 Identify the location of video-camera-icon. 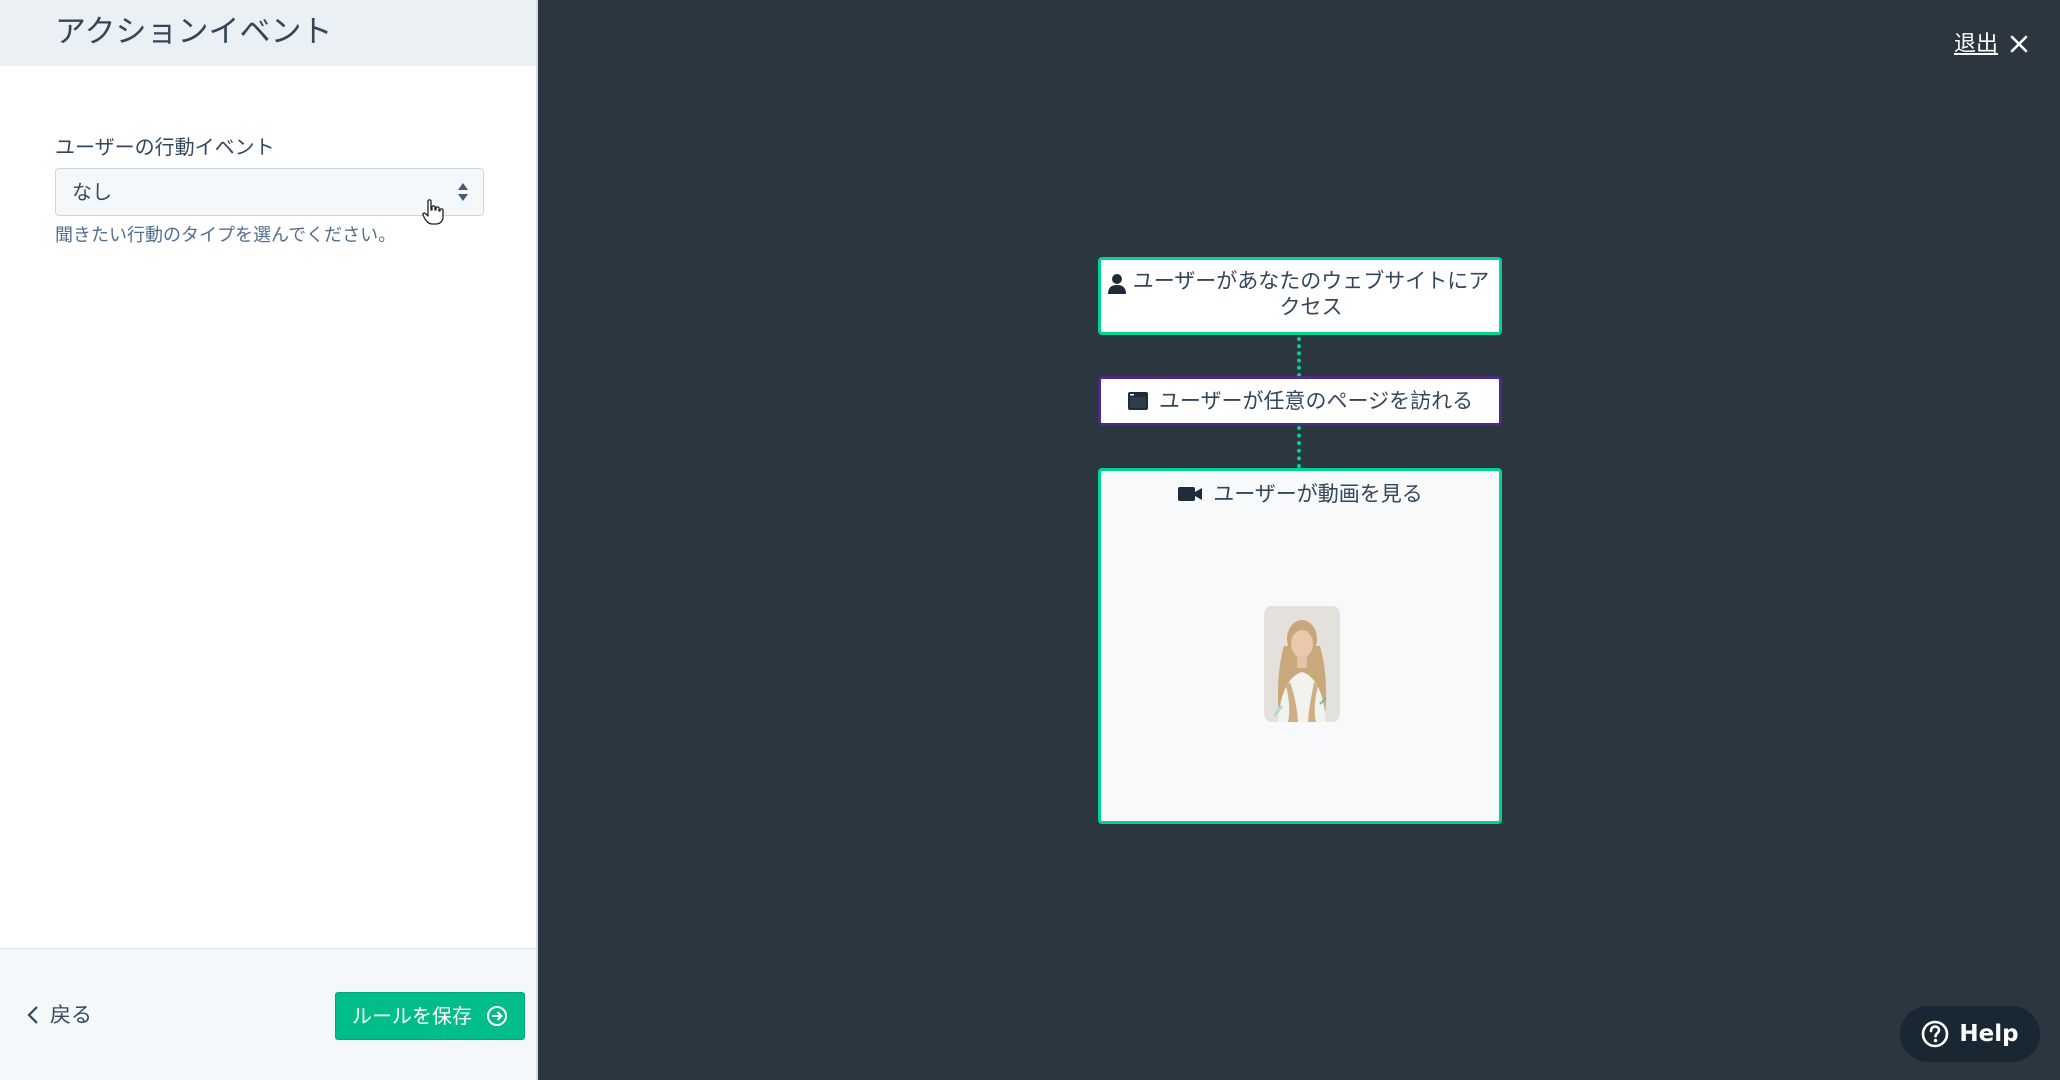
(1190, 494).